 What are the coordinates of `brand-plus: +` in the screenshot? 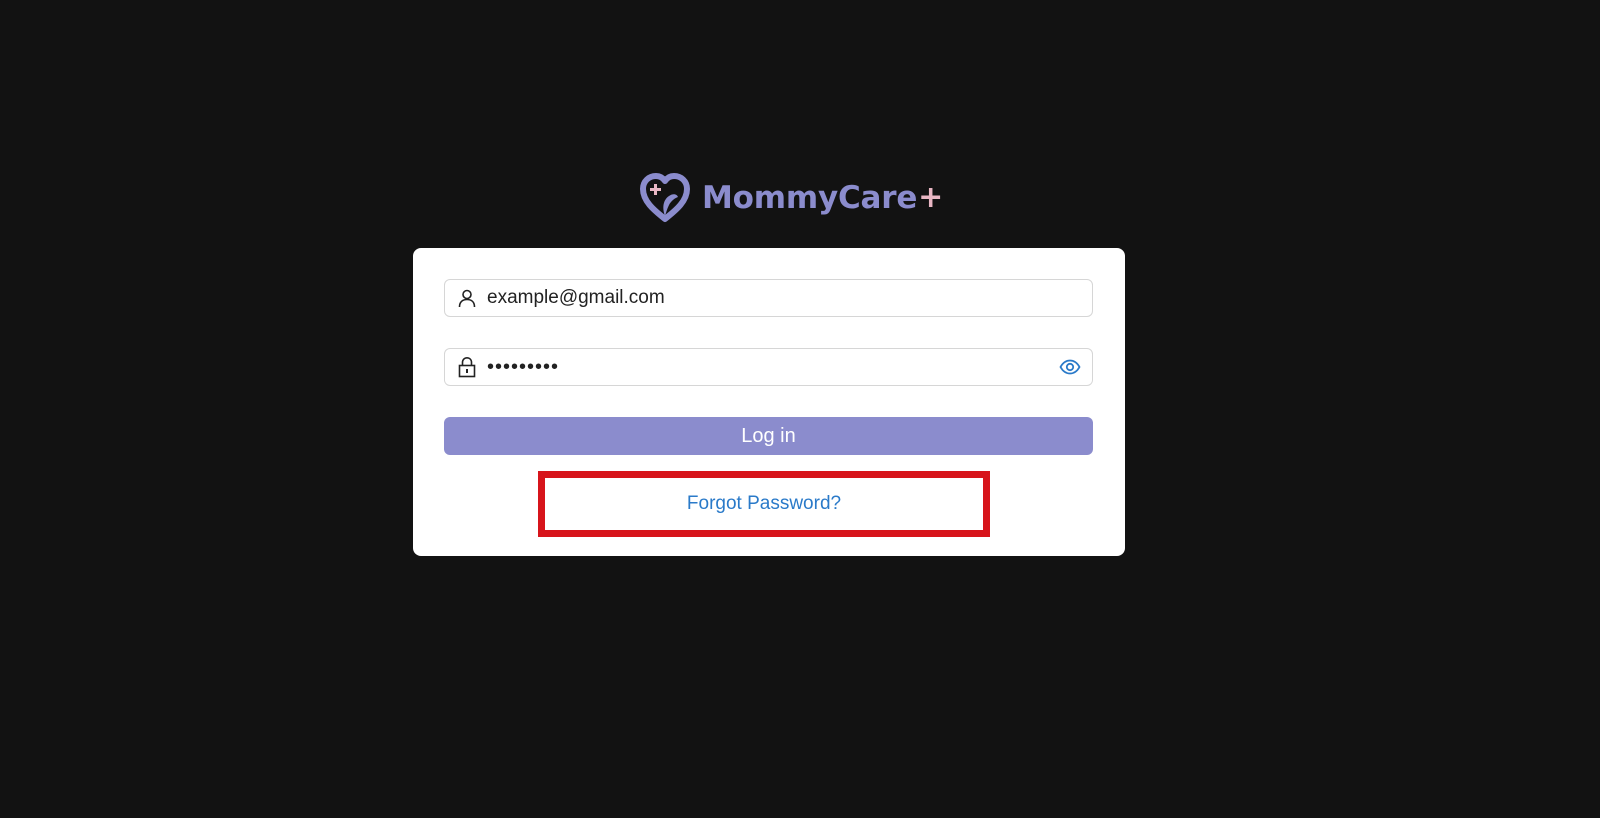 It's located at (931, 197).